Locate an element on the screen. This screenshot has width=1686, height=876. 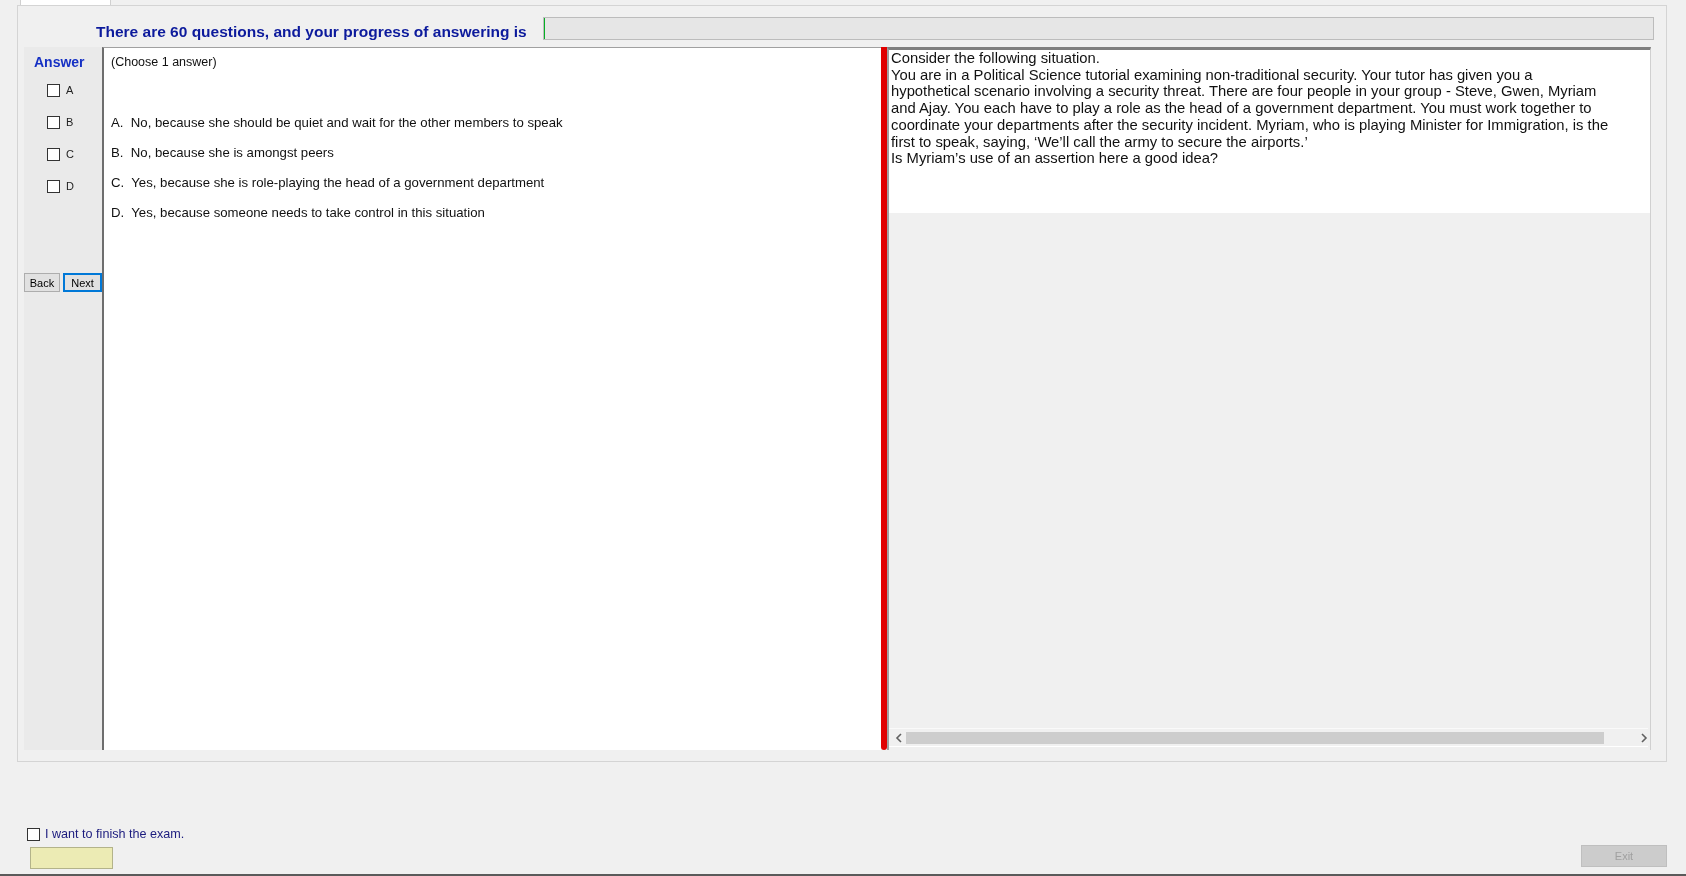
question-paragraph: You are in a Political Science tutorial examining non-traditional security. Your tutor has given you a hypothetical scenario involving a security threat. There are four people in your group - Steve, Gwen, Myriam and Ajay. You each have to play a role as the head of a government department. You must work together to coordinate your departments after the security incident. Myriam, who is playing Minister for Immigration, is the first to speak, saying, ‘We’ll call the army to secure the airports.’ is located at coordinates (1250, 108).